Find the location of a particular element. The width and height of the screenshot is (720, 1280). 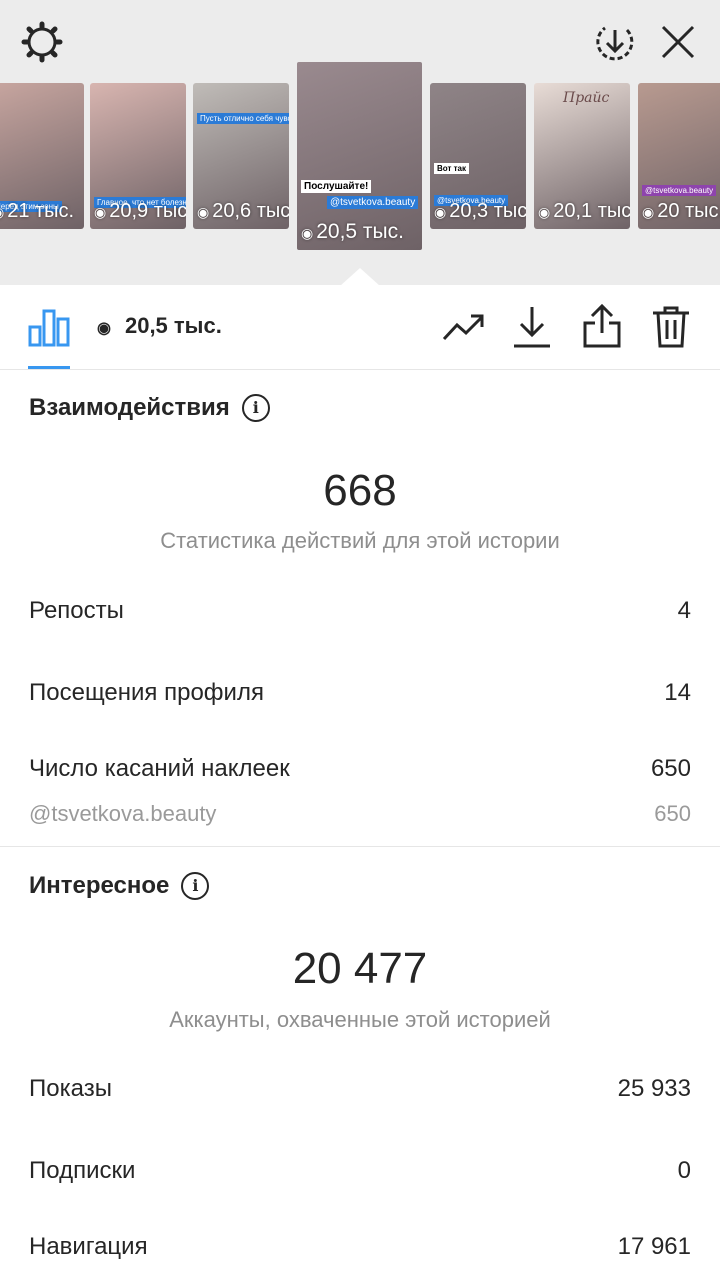

metric-value: 4 is located at coordinates (684, 610).